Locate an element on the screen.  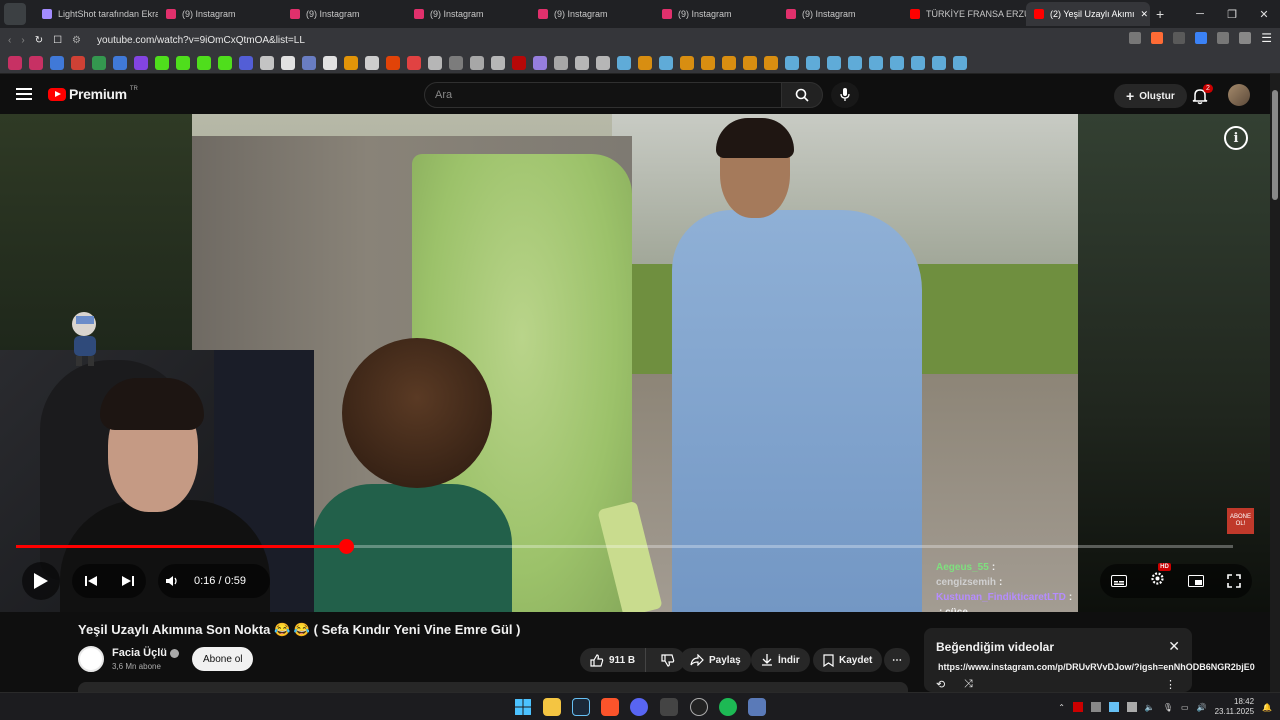
browser-tab: TÜRKİYE FRANSA ERZUR is located at coordinates (964, 14).